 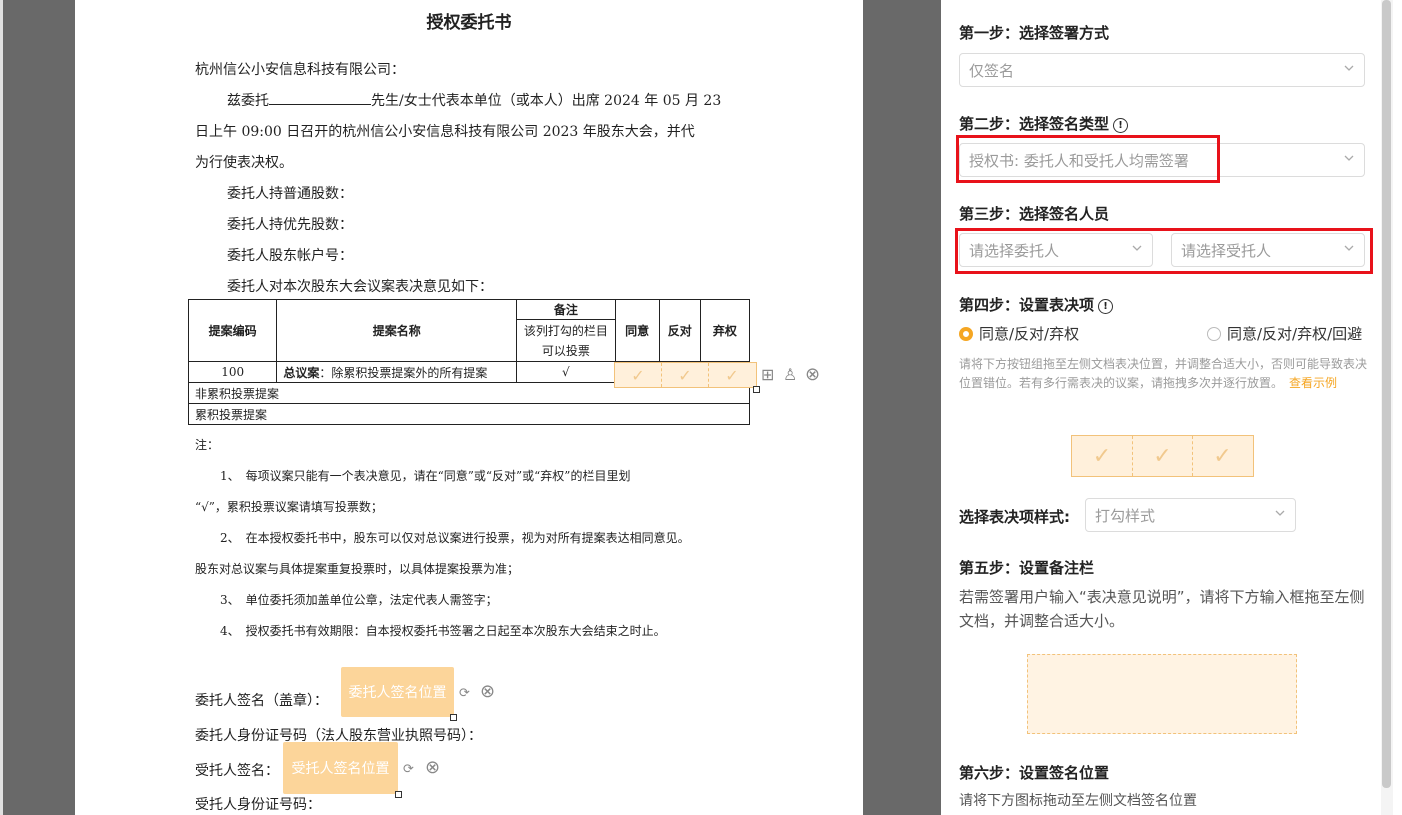 I want to click on row1-code: 100, so click(x=232, y=372).